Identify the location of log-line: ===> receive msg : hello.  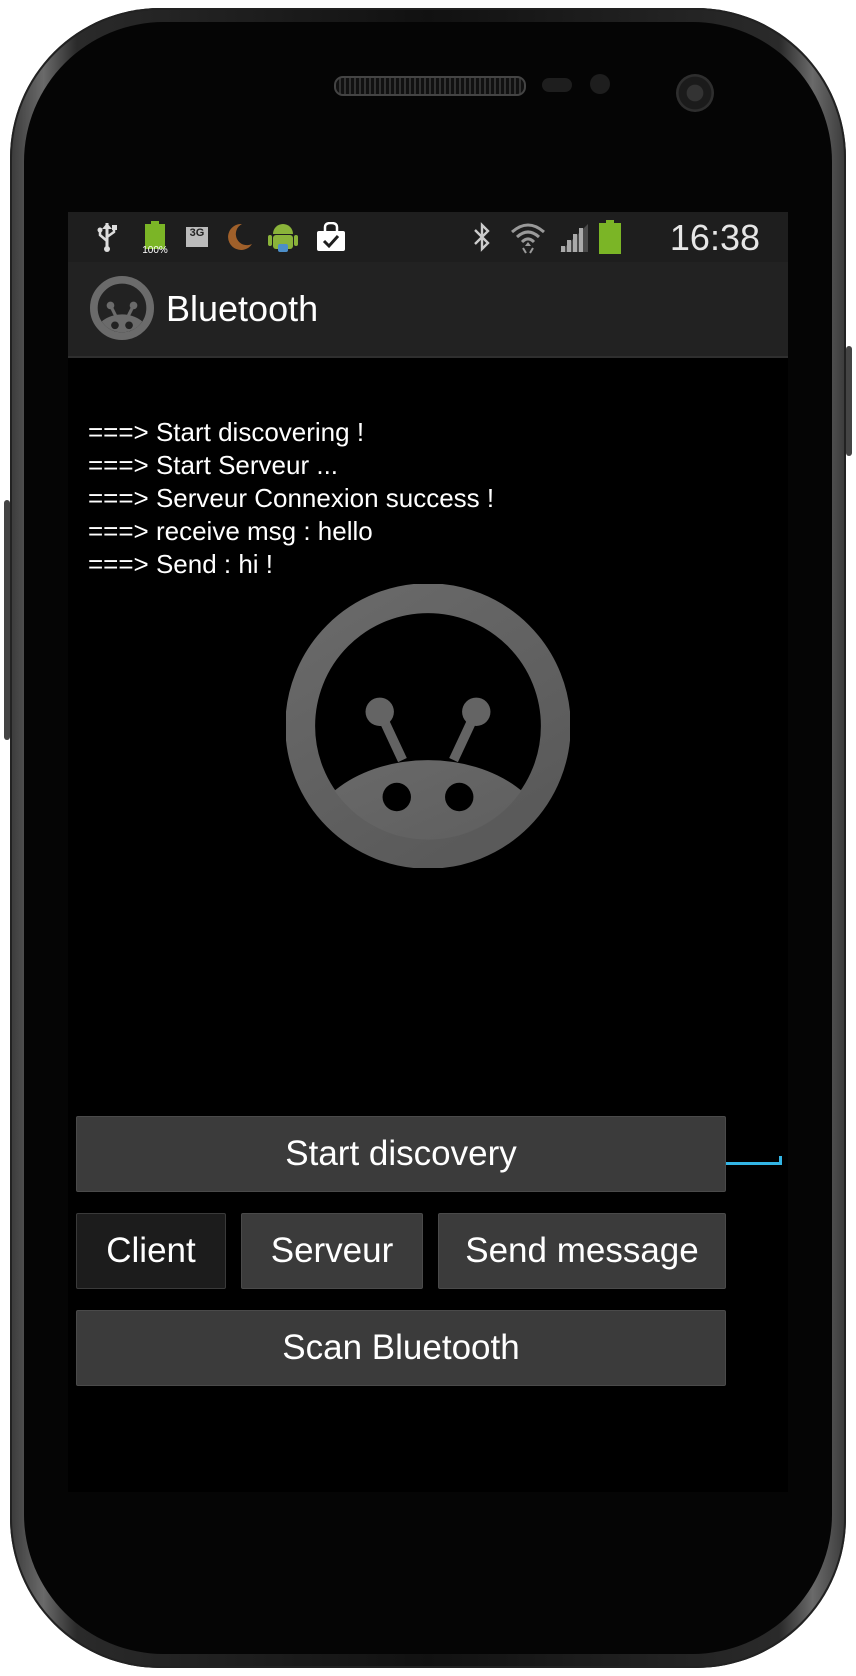
(230, 531).